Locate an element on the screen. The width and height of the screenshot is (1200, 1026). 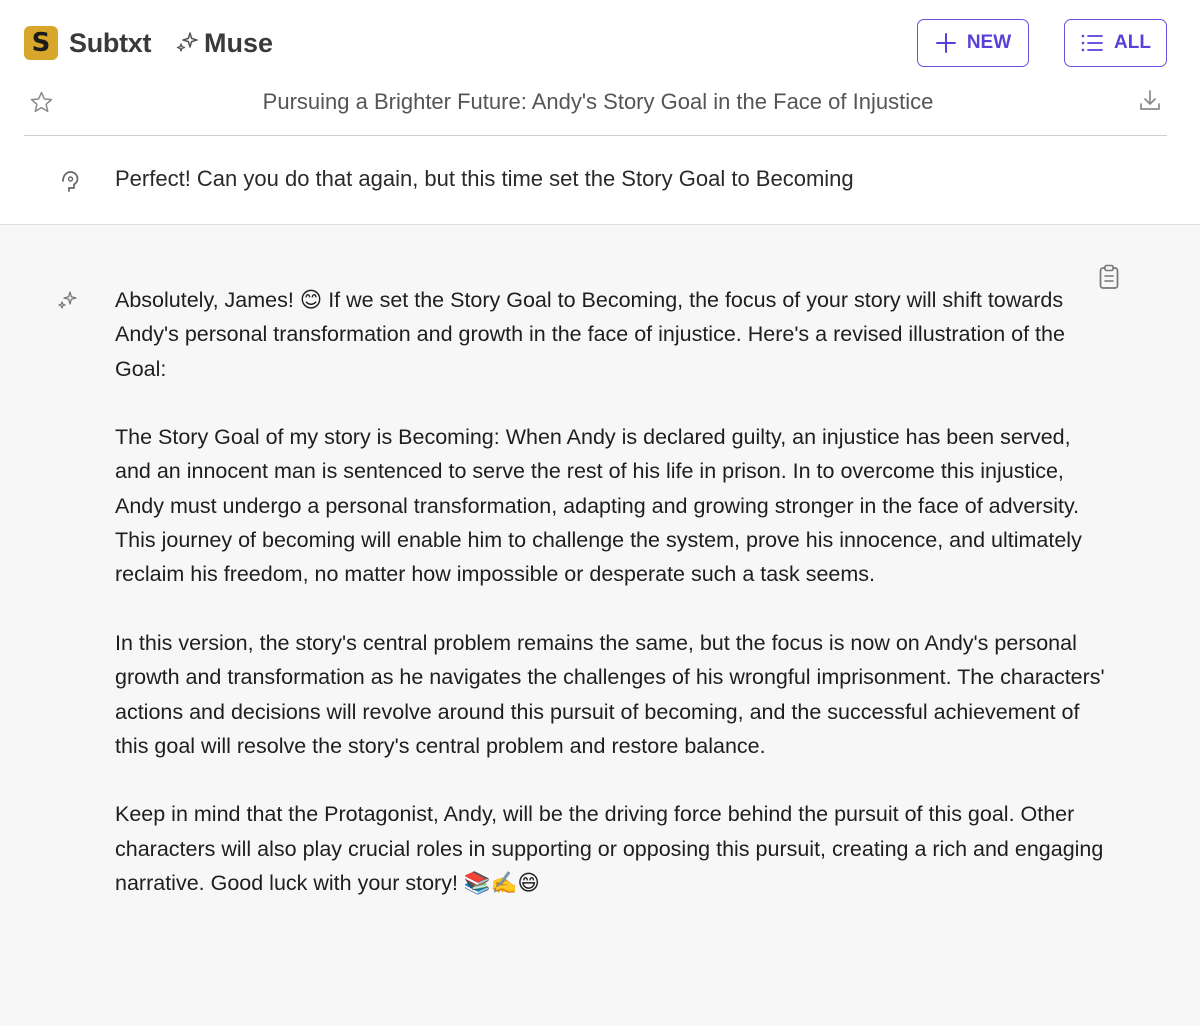
all-button: ALL is located at coordinates (1115, 43).